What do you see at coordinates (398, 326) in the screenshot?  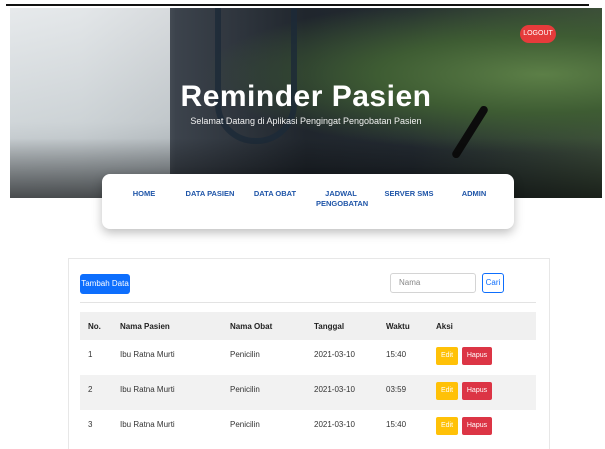 I see `header-waktu: Waktu` at bounding box center [398, 326].